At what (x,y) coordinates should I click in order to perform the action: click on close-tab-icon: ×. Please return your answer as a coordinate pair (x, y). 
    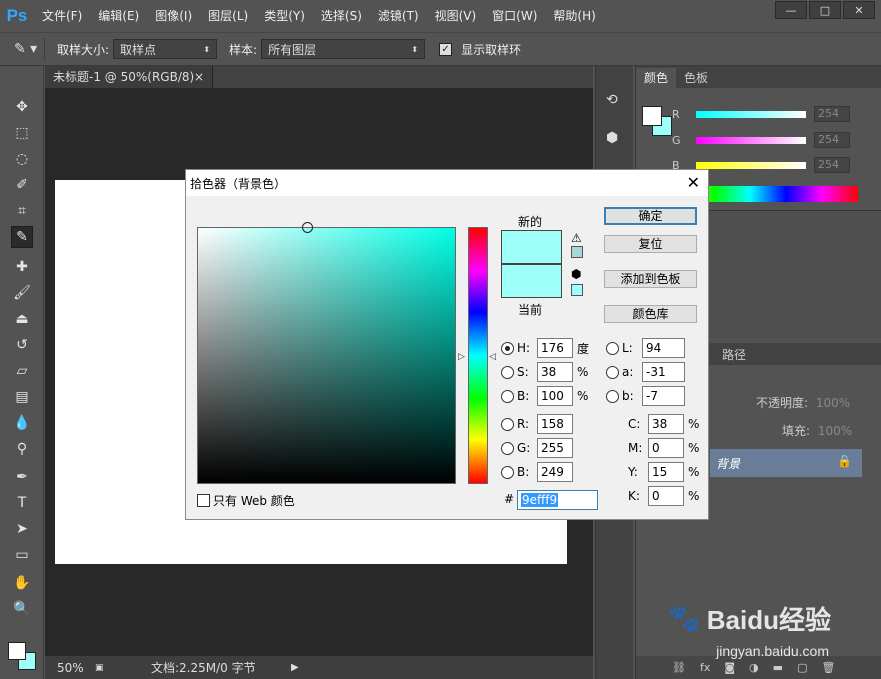
    Looking at the image, I should click on (199, 77).